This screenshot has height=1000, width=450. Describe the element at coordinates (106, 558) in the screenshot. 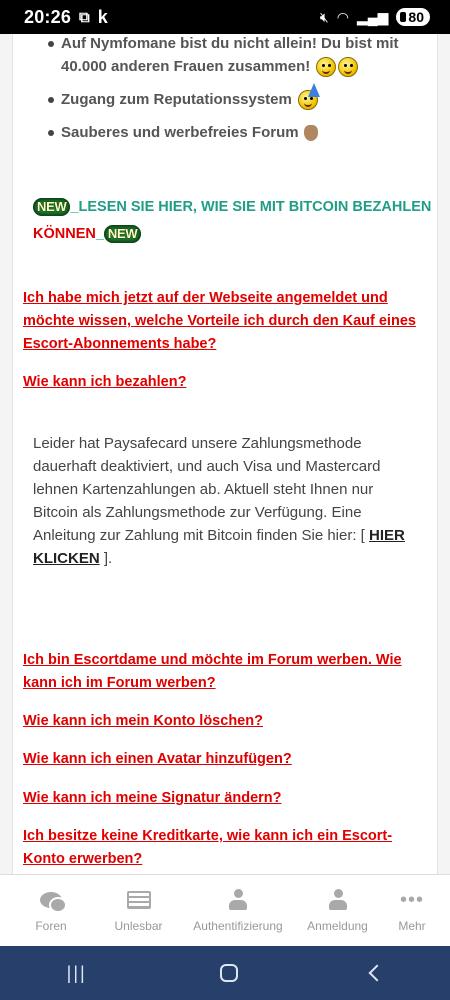

I see `answer-tail: ].` at that location.